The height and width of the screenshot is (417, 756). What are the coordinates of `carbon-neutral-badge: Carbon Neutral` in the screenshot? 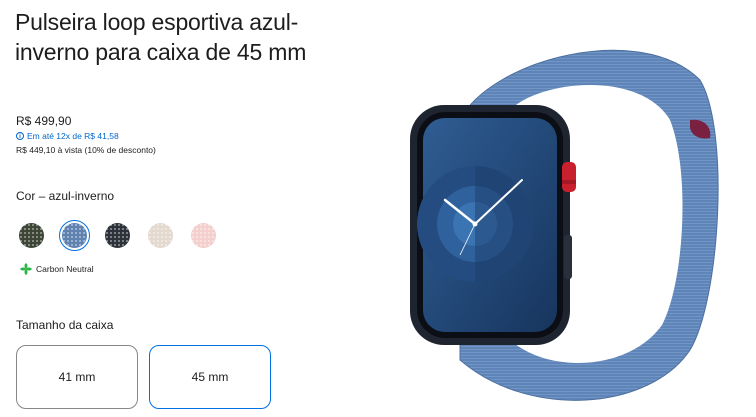 It's located at (57, 269).